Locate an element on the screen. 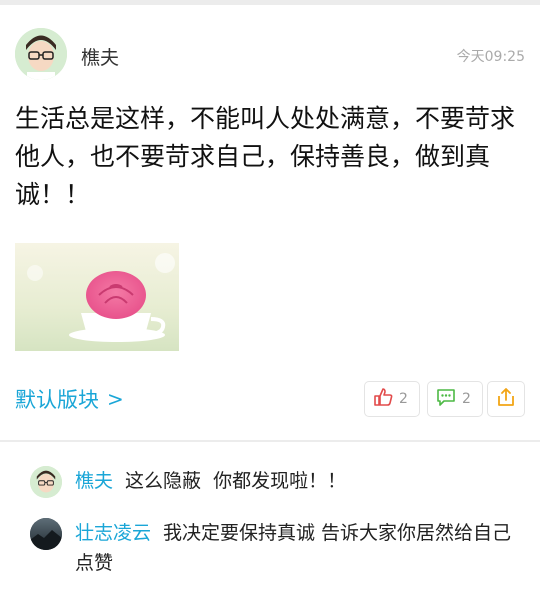 This screenshot has width=540, height=594. share-button is located at coordinates (506, 399).